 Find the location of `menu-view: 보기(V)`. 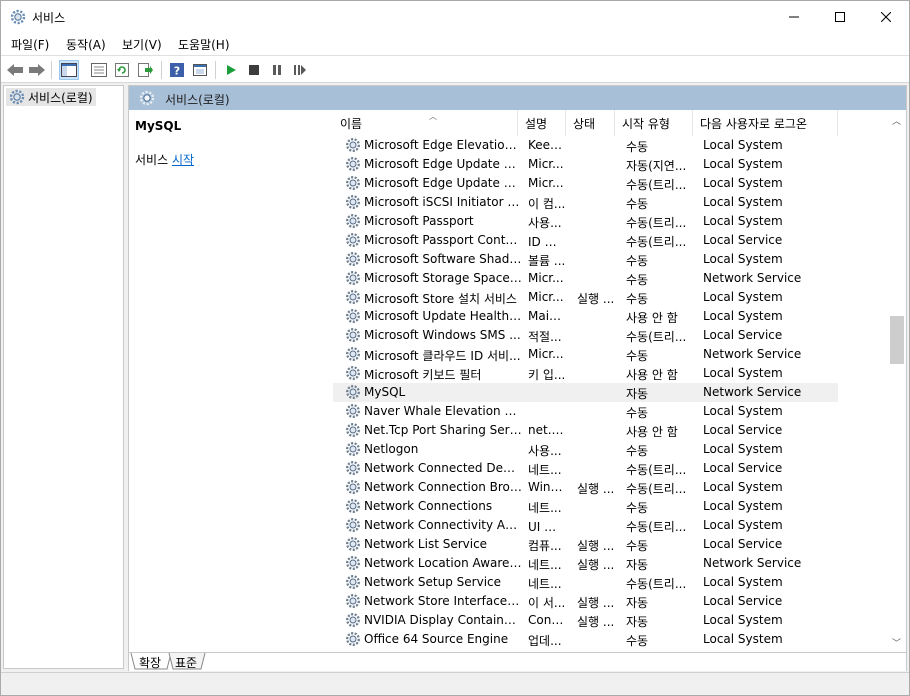

menu-view: 보기(V) is located at coordinates (142, 44).